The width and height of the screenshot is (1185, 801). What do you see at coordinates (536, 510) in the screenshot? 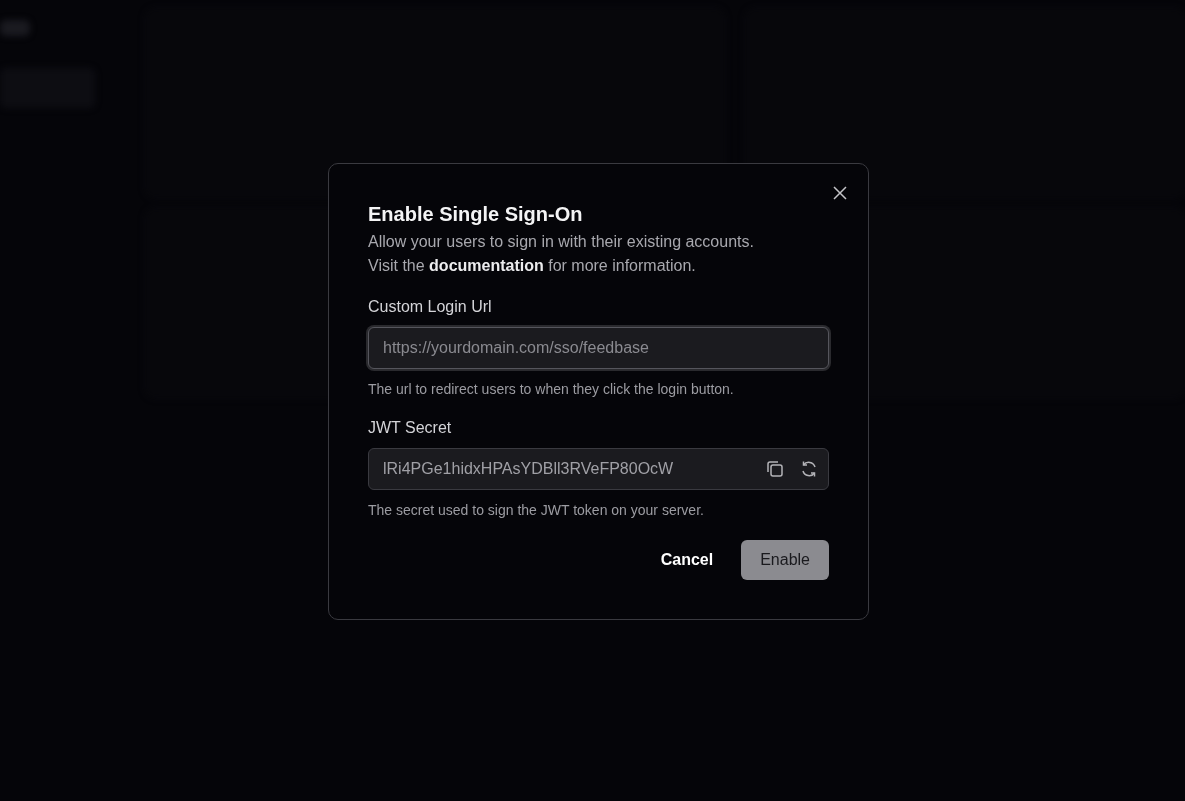
I see `field-help-text: The secret used to sign the JWT token on your server.` at bounding box center [536, 510].